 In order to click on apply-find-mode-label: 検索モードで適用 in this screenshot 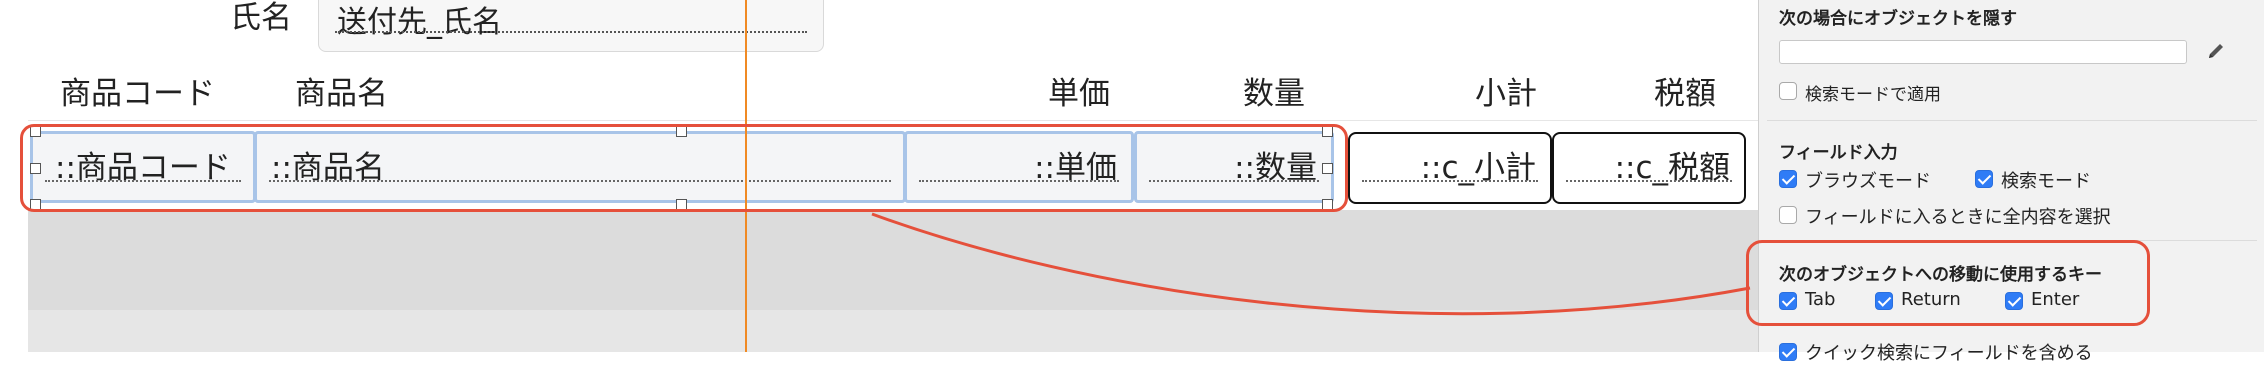, I will do `click(1873, 95)`.